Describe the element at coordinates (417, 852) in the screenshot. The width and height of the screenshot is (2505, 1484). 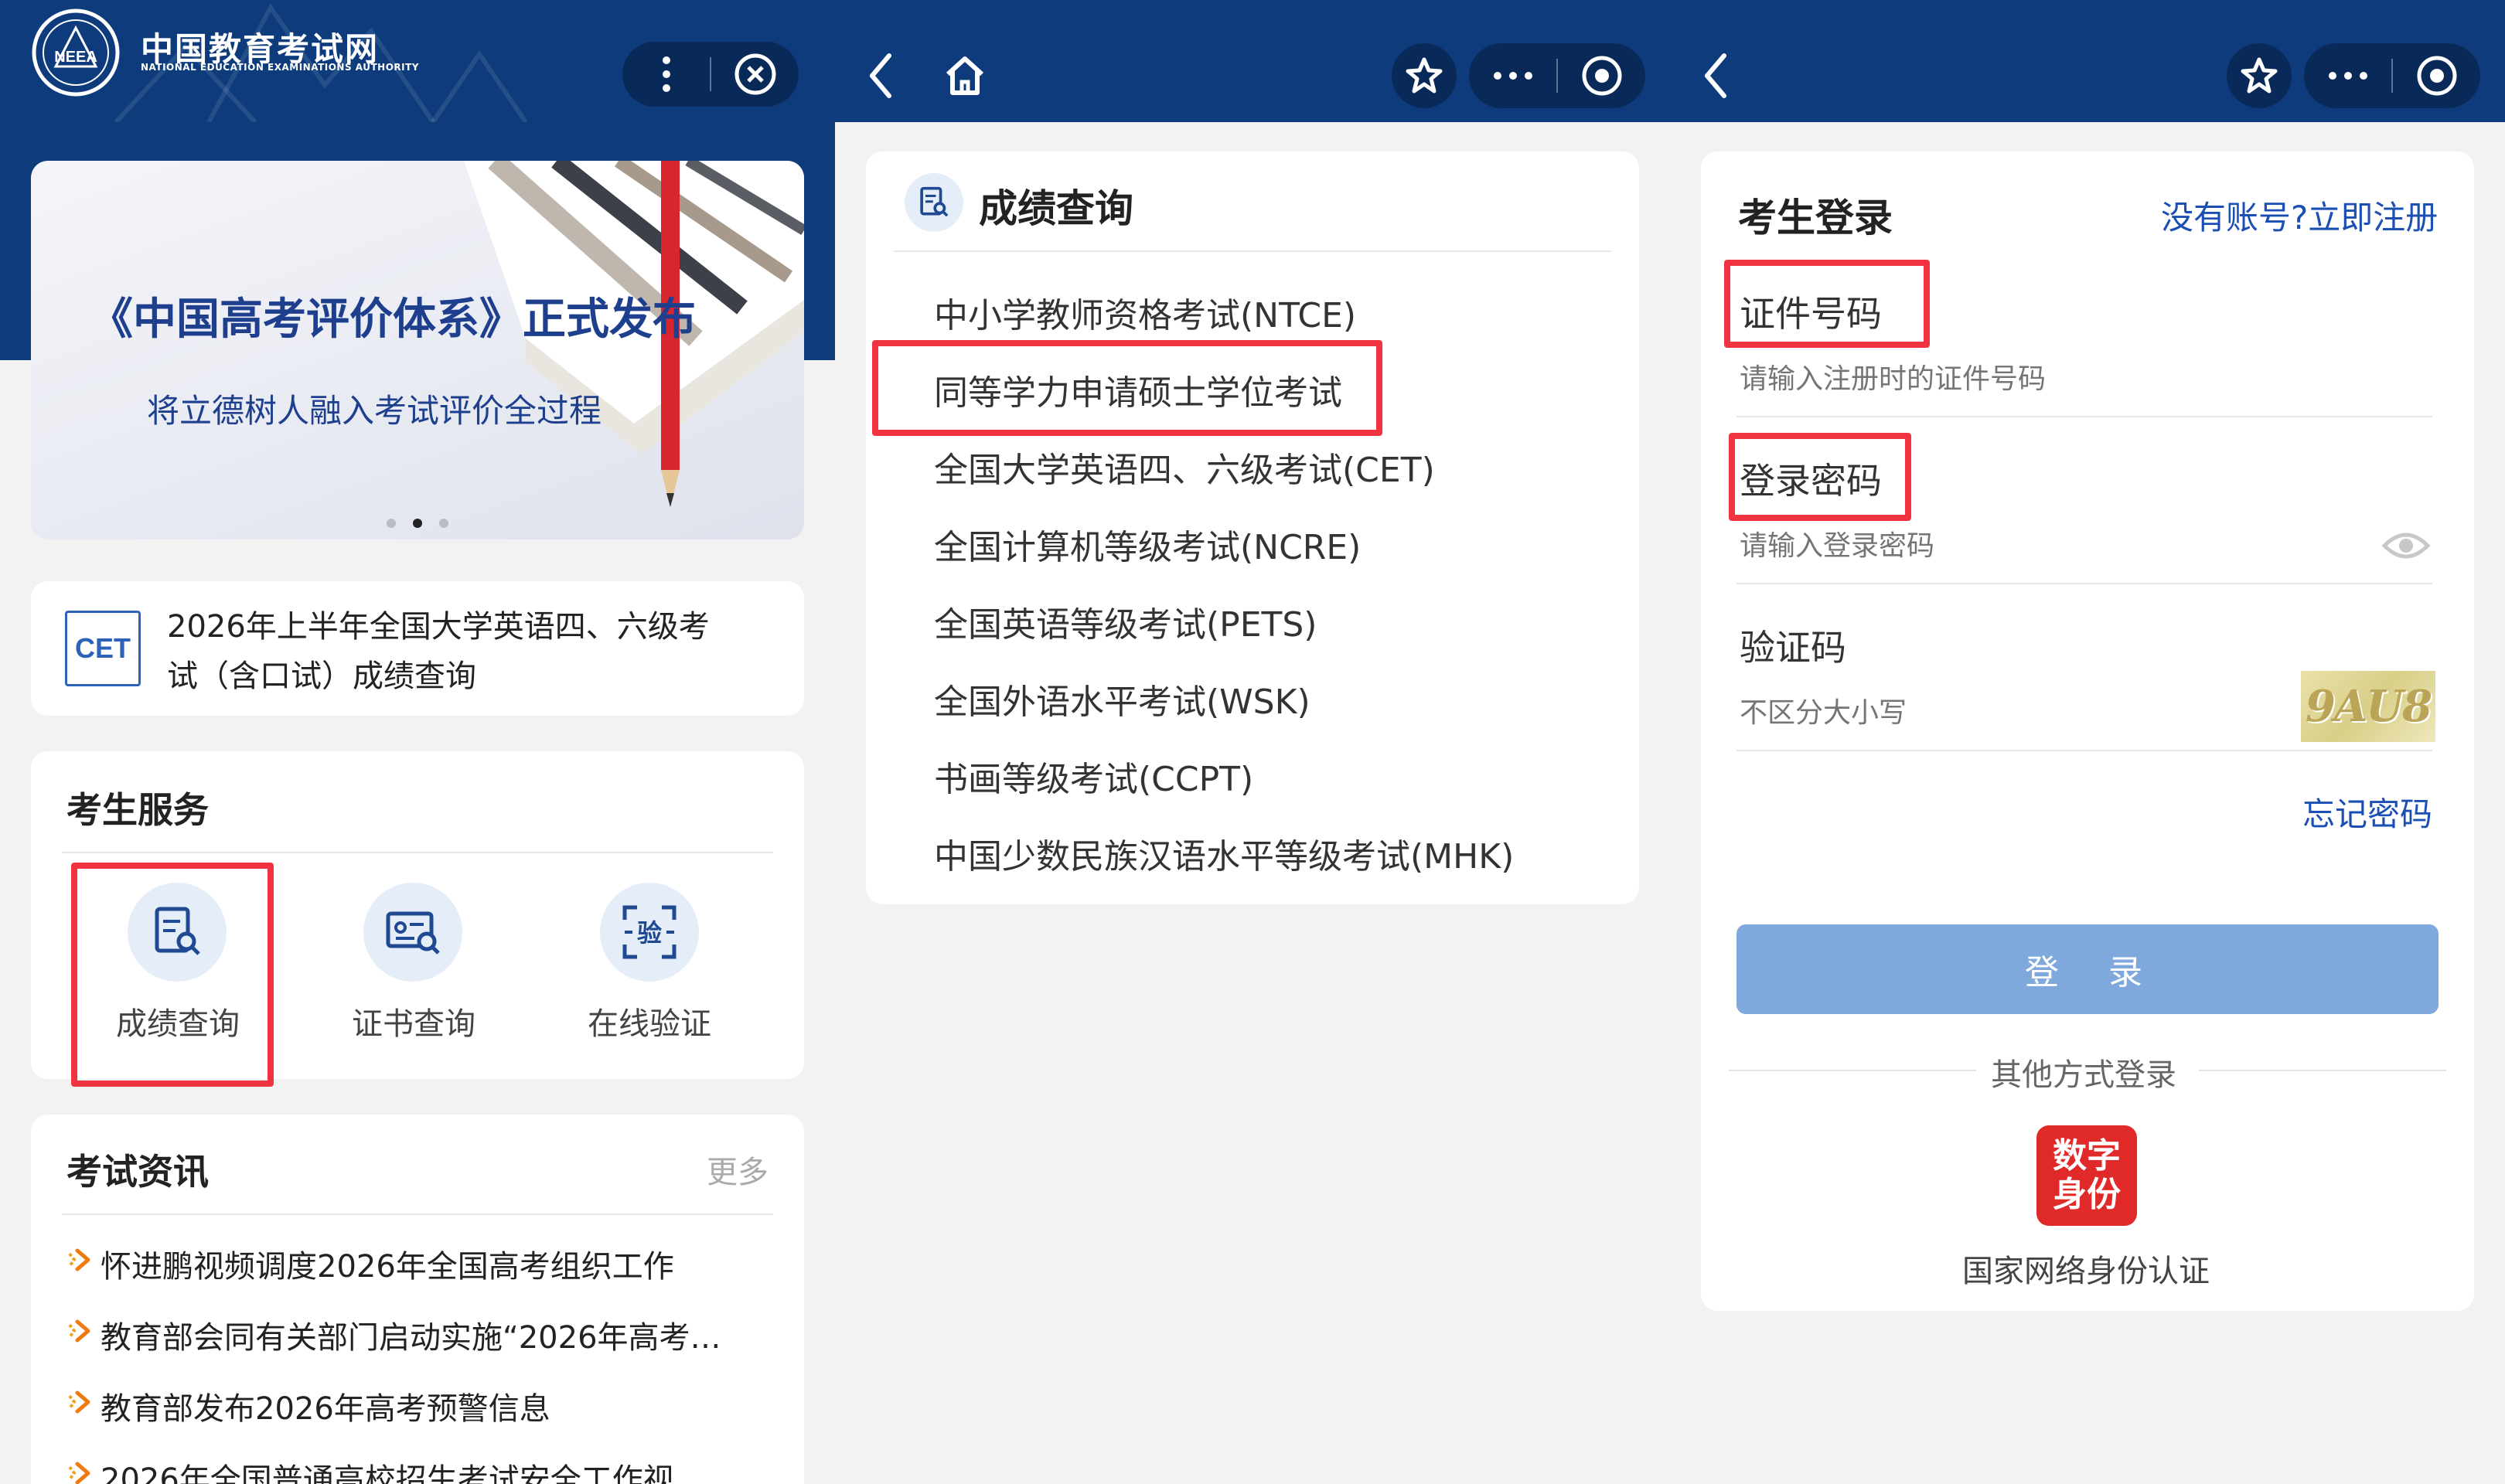
I see `services-divider` at that location.